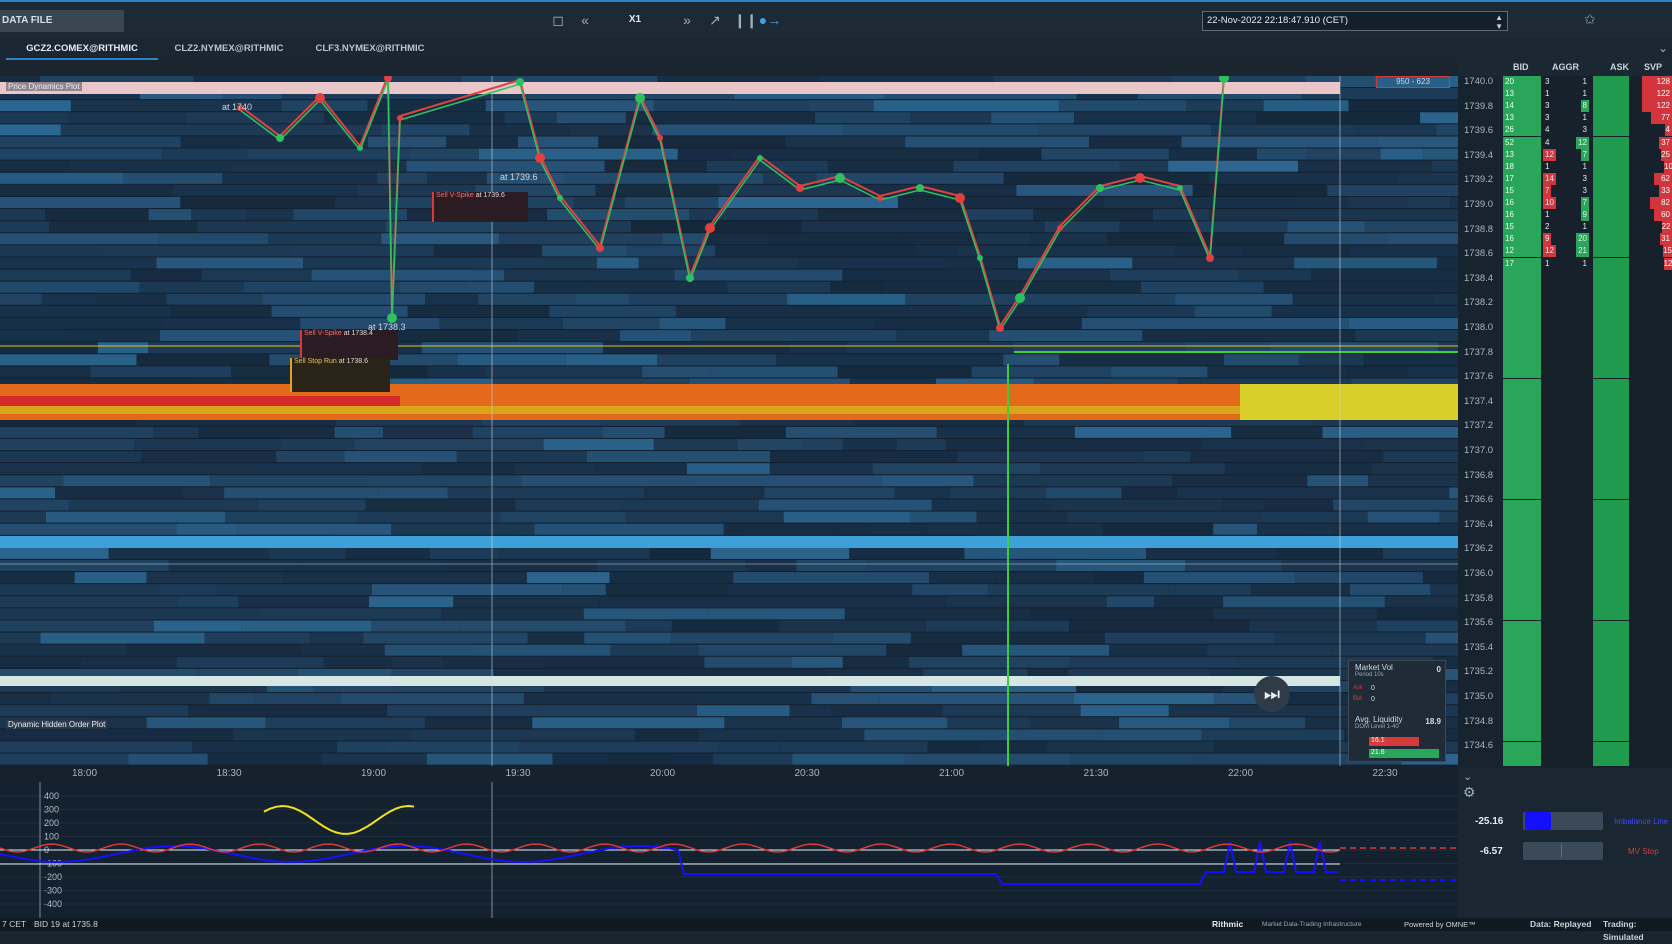 Image resolution: width=1672 pixels, height=944 pixels. Describe the element at coordinates (229, 49) in the screenshot. I see `tab-clz2: CLZ2.NYMEX@RITHMIC` at that location.